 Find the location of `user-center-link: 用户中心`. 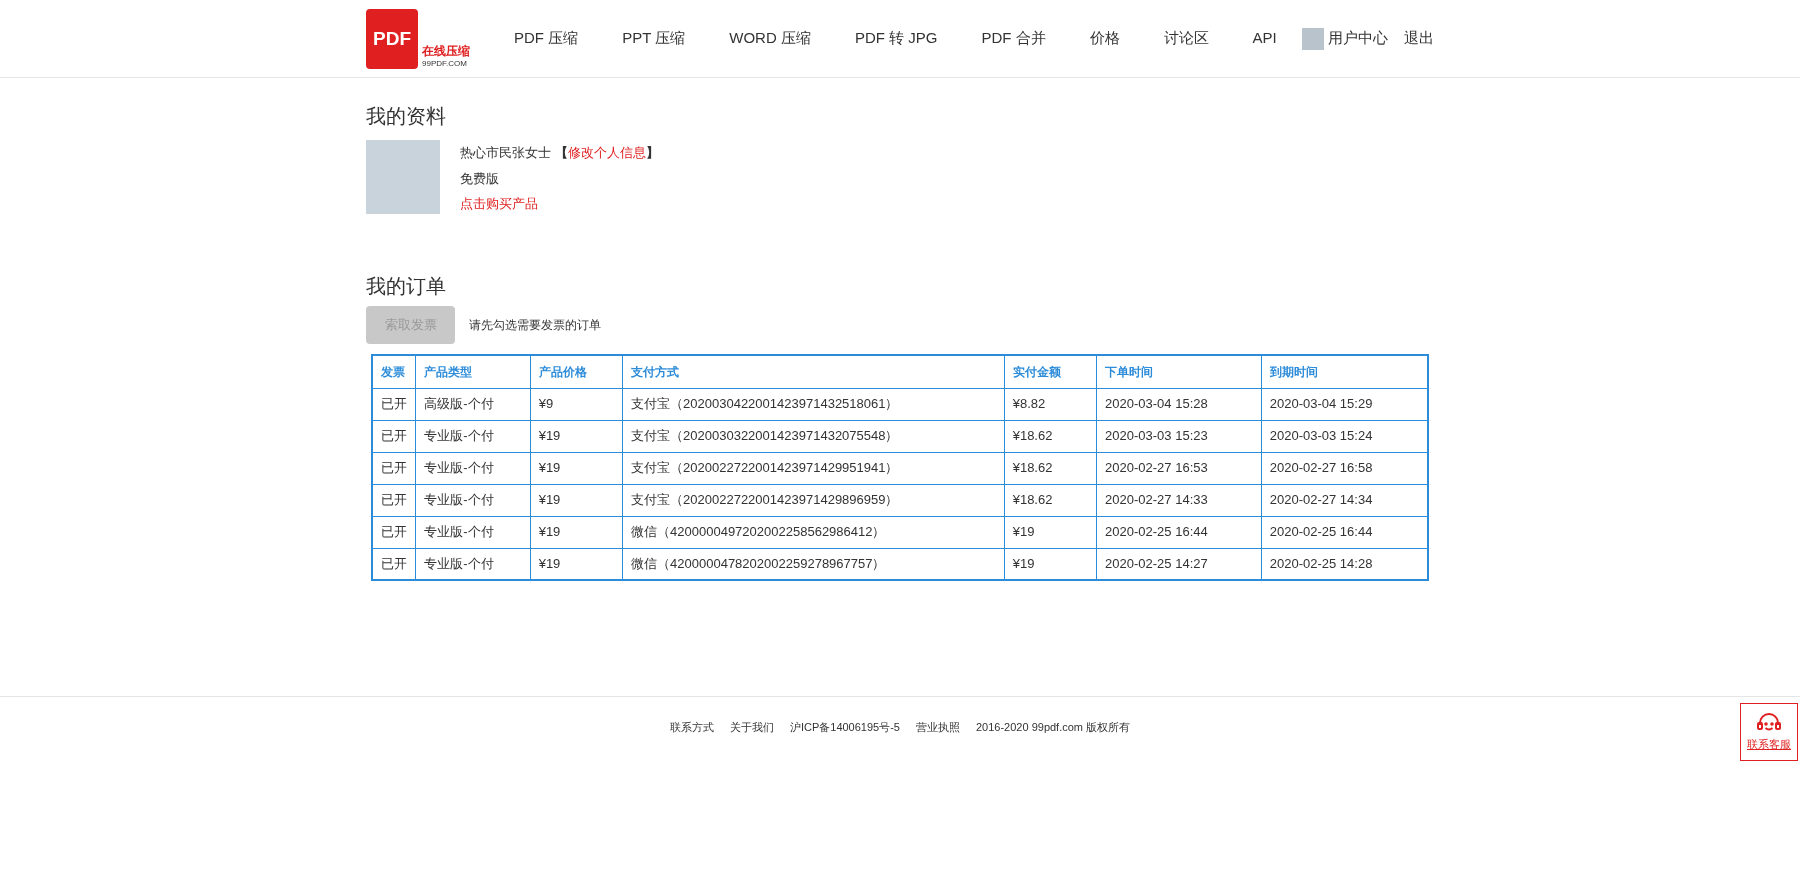

user-center-link: 用户中心 is located at coordinates (1358, 38).